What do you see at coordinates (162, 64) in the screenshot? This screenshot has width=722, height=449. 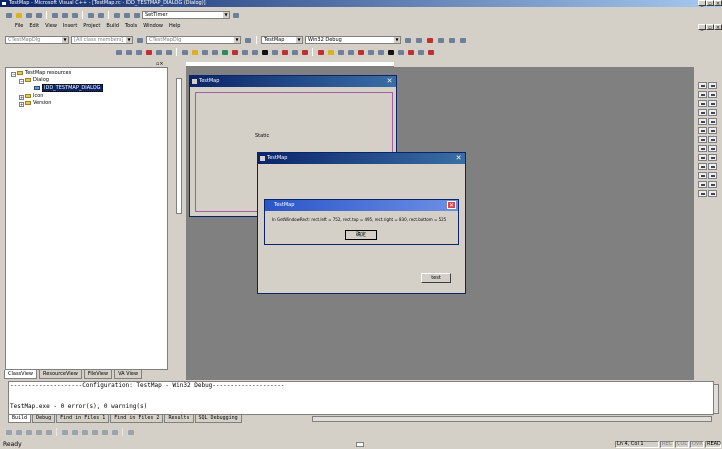 I see `panel-controls: ▫×` at bounding box center [162, 64].